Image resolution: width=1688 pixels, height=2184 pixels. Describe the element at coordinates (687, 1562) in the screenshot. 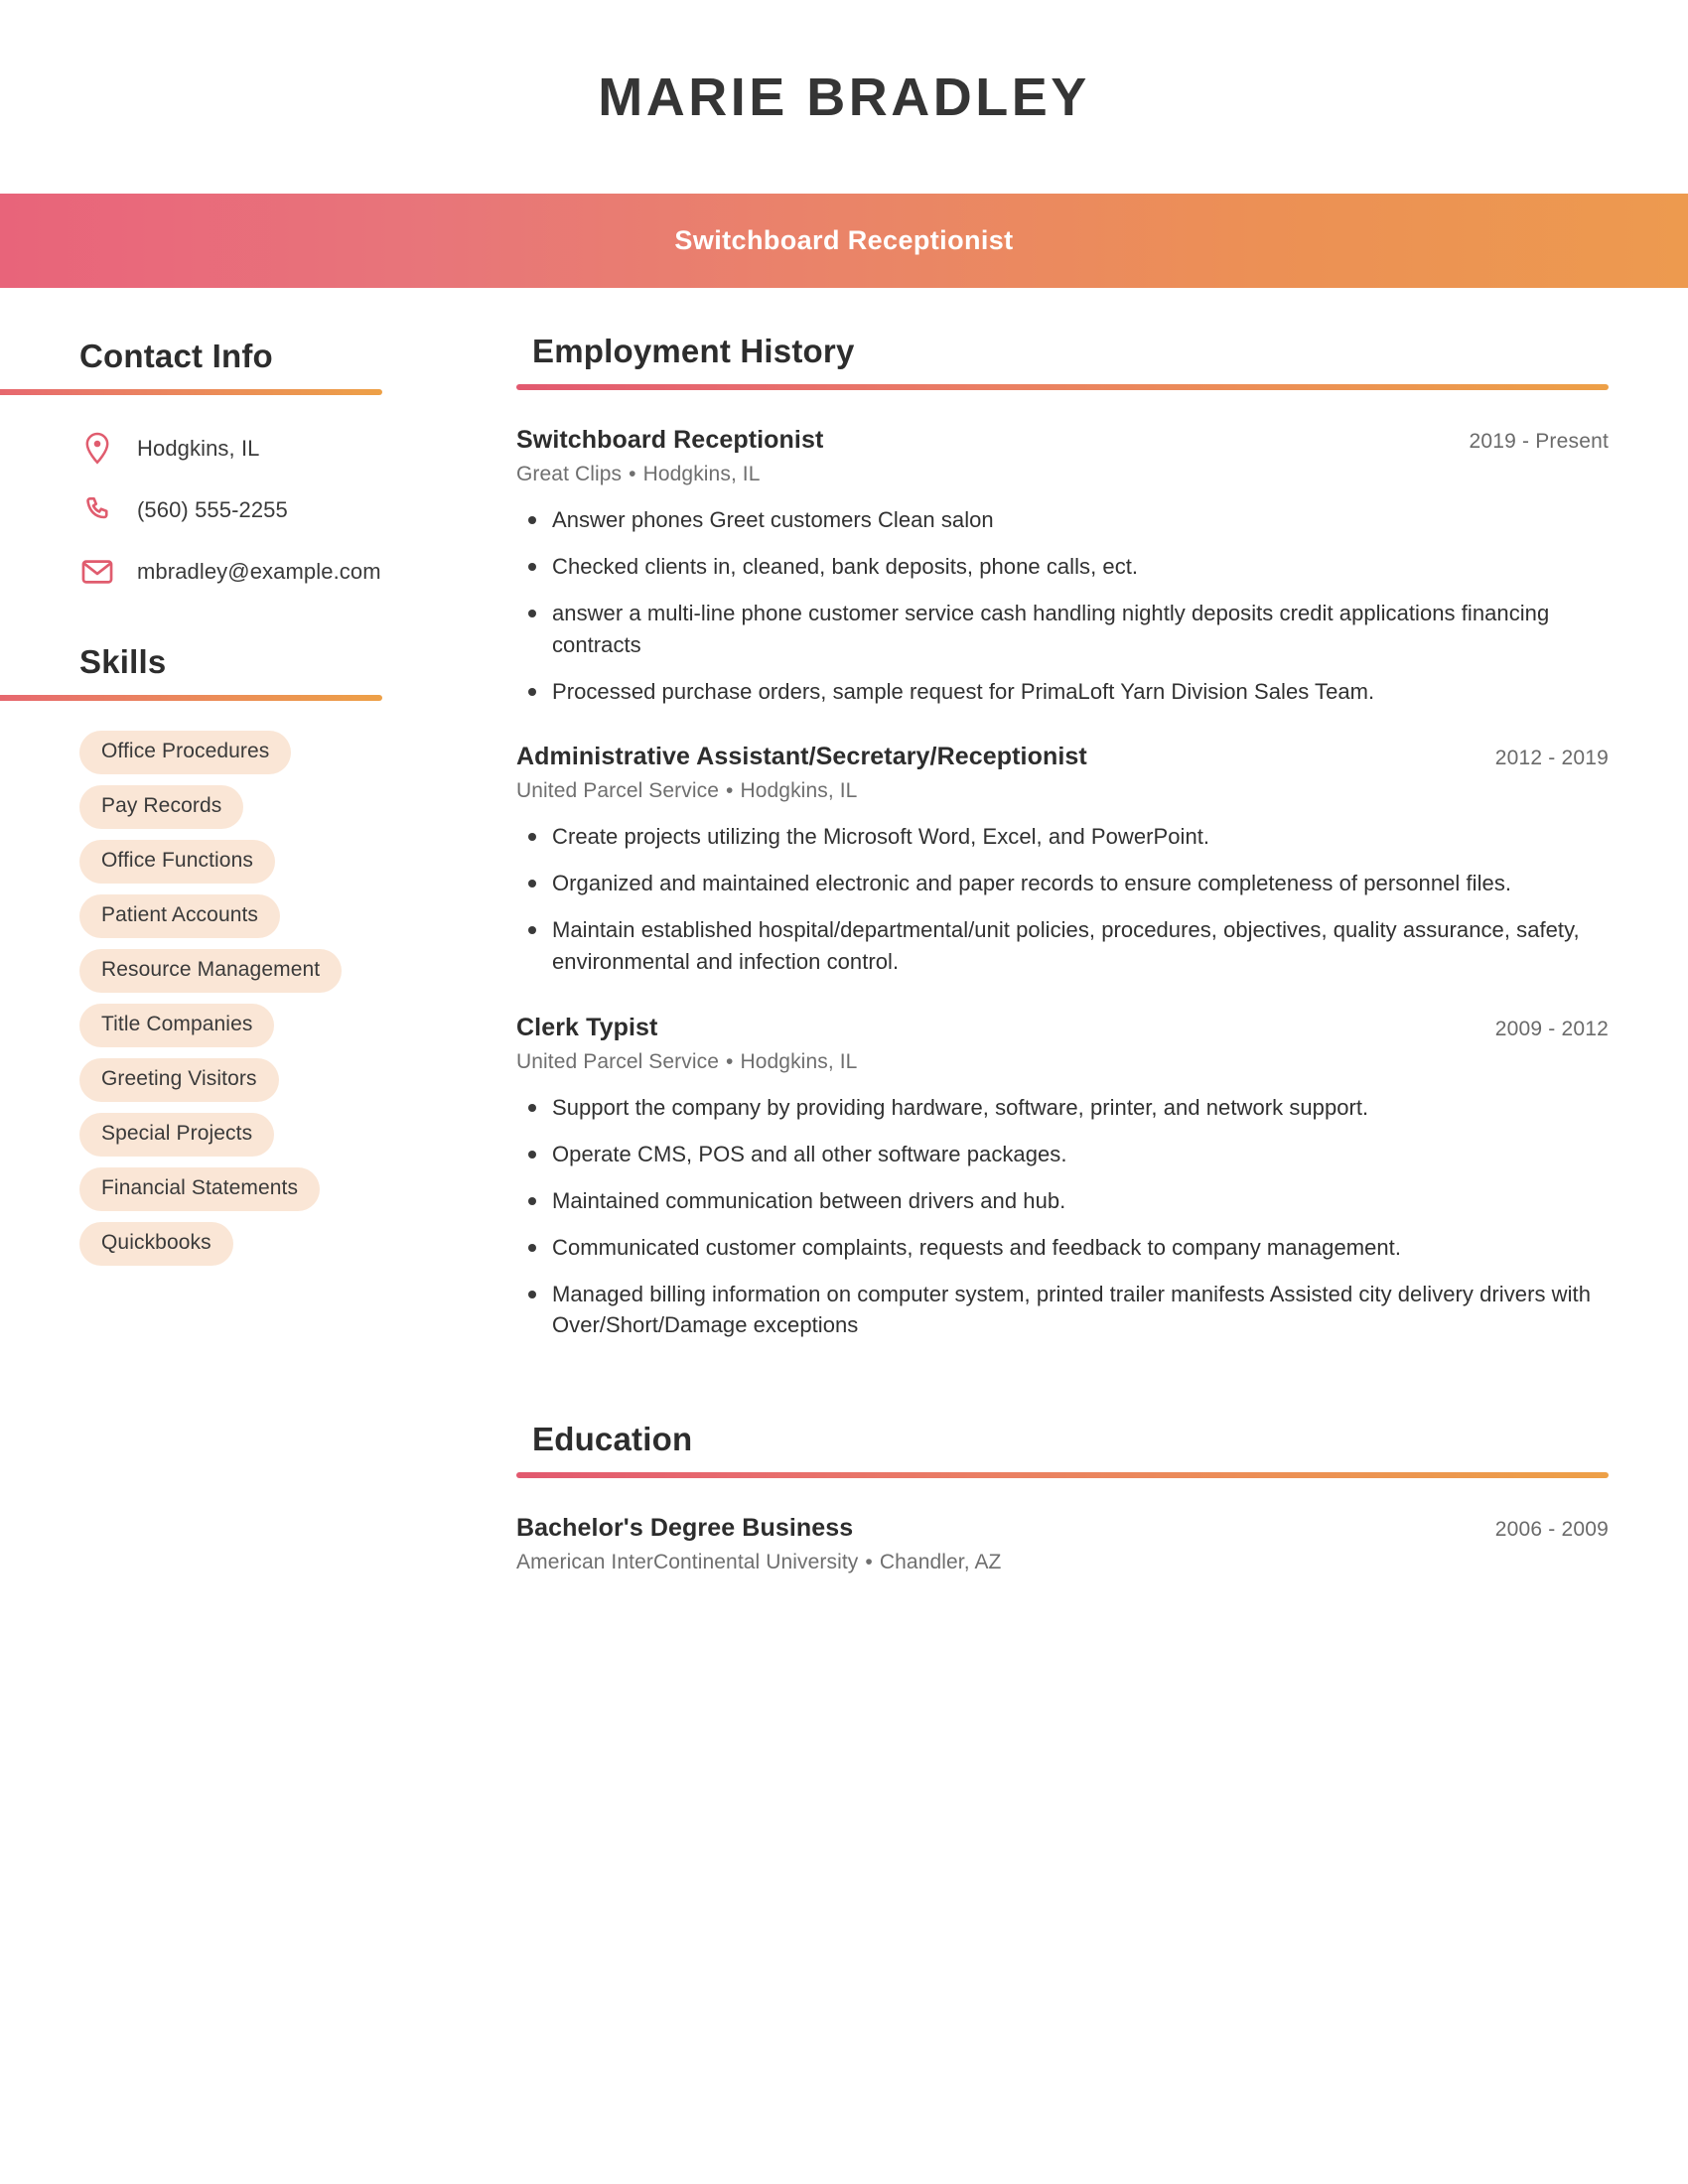

I see `education-entry-school: American InterContinental University` at that location.